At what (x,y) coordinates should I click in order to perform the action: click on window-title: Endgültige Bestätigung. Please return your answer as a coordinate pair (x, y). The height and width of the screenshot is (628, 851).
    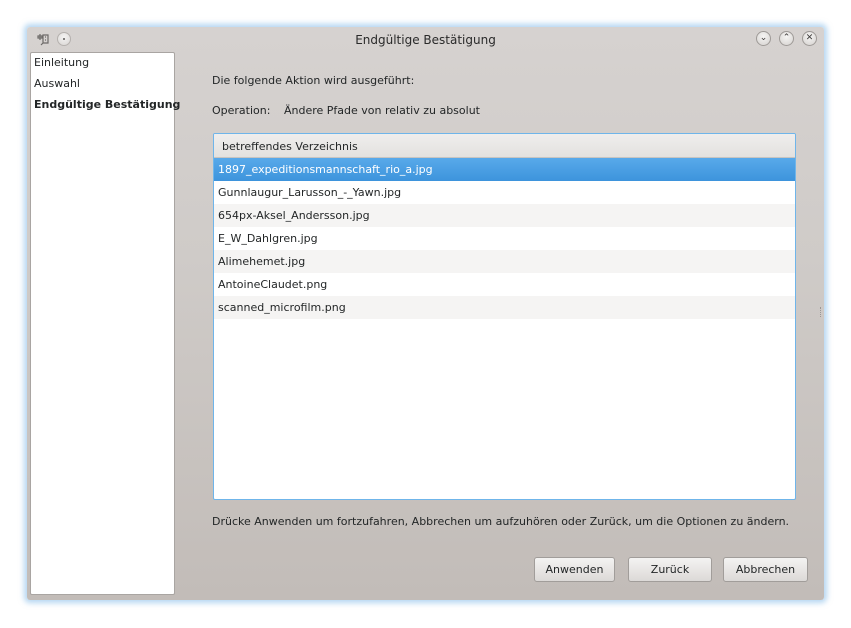
    Looking at the image, I should click on (425, 40).